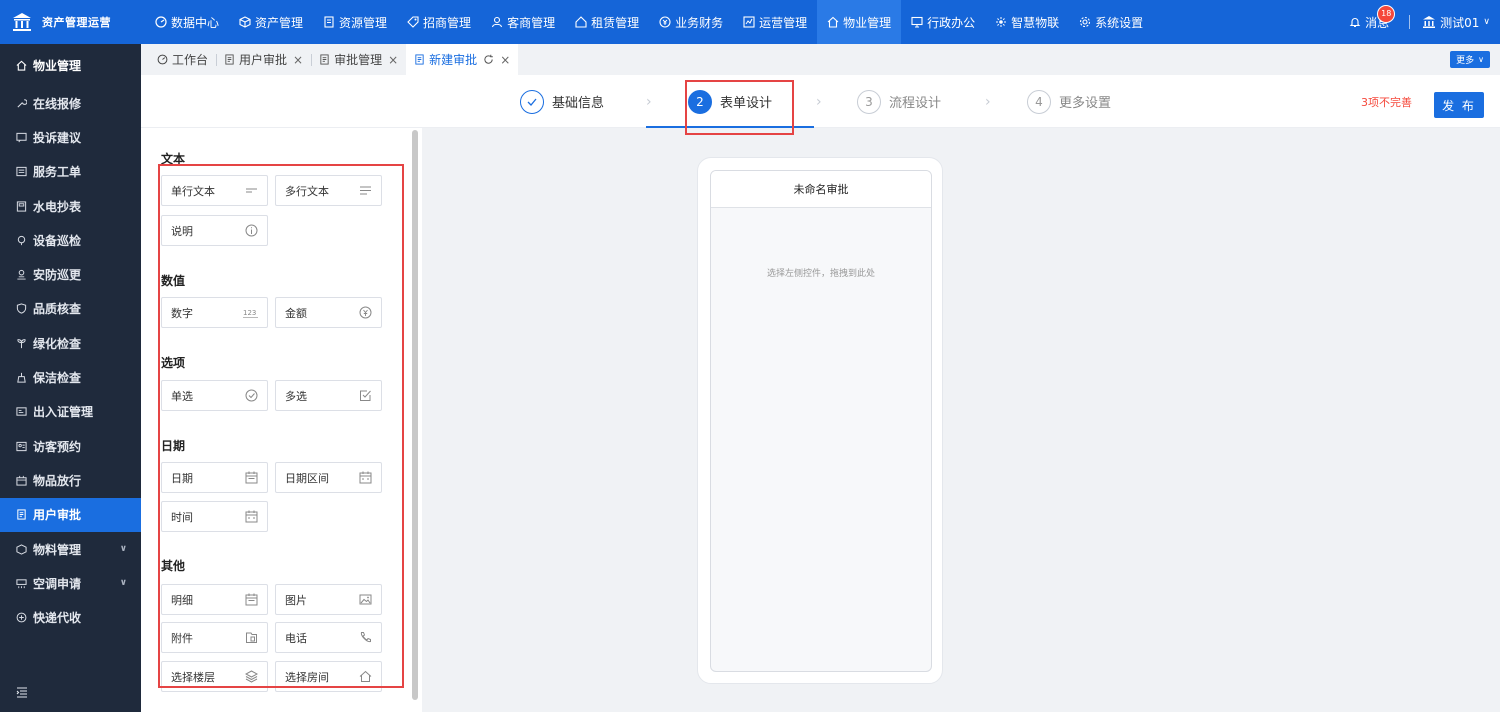  Describe the element at coordinates (775, 22) in the screenshot. I see `topnav-operation: 运营管理` at that location.